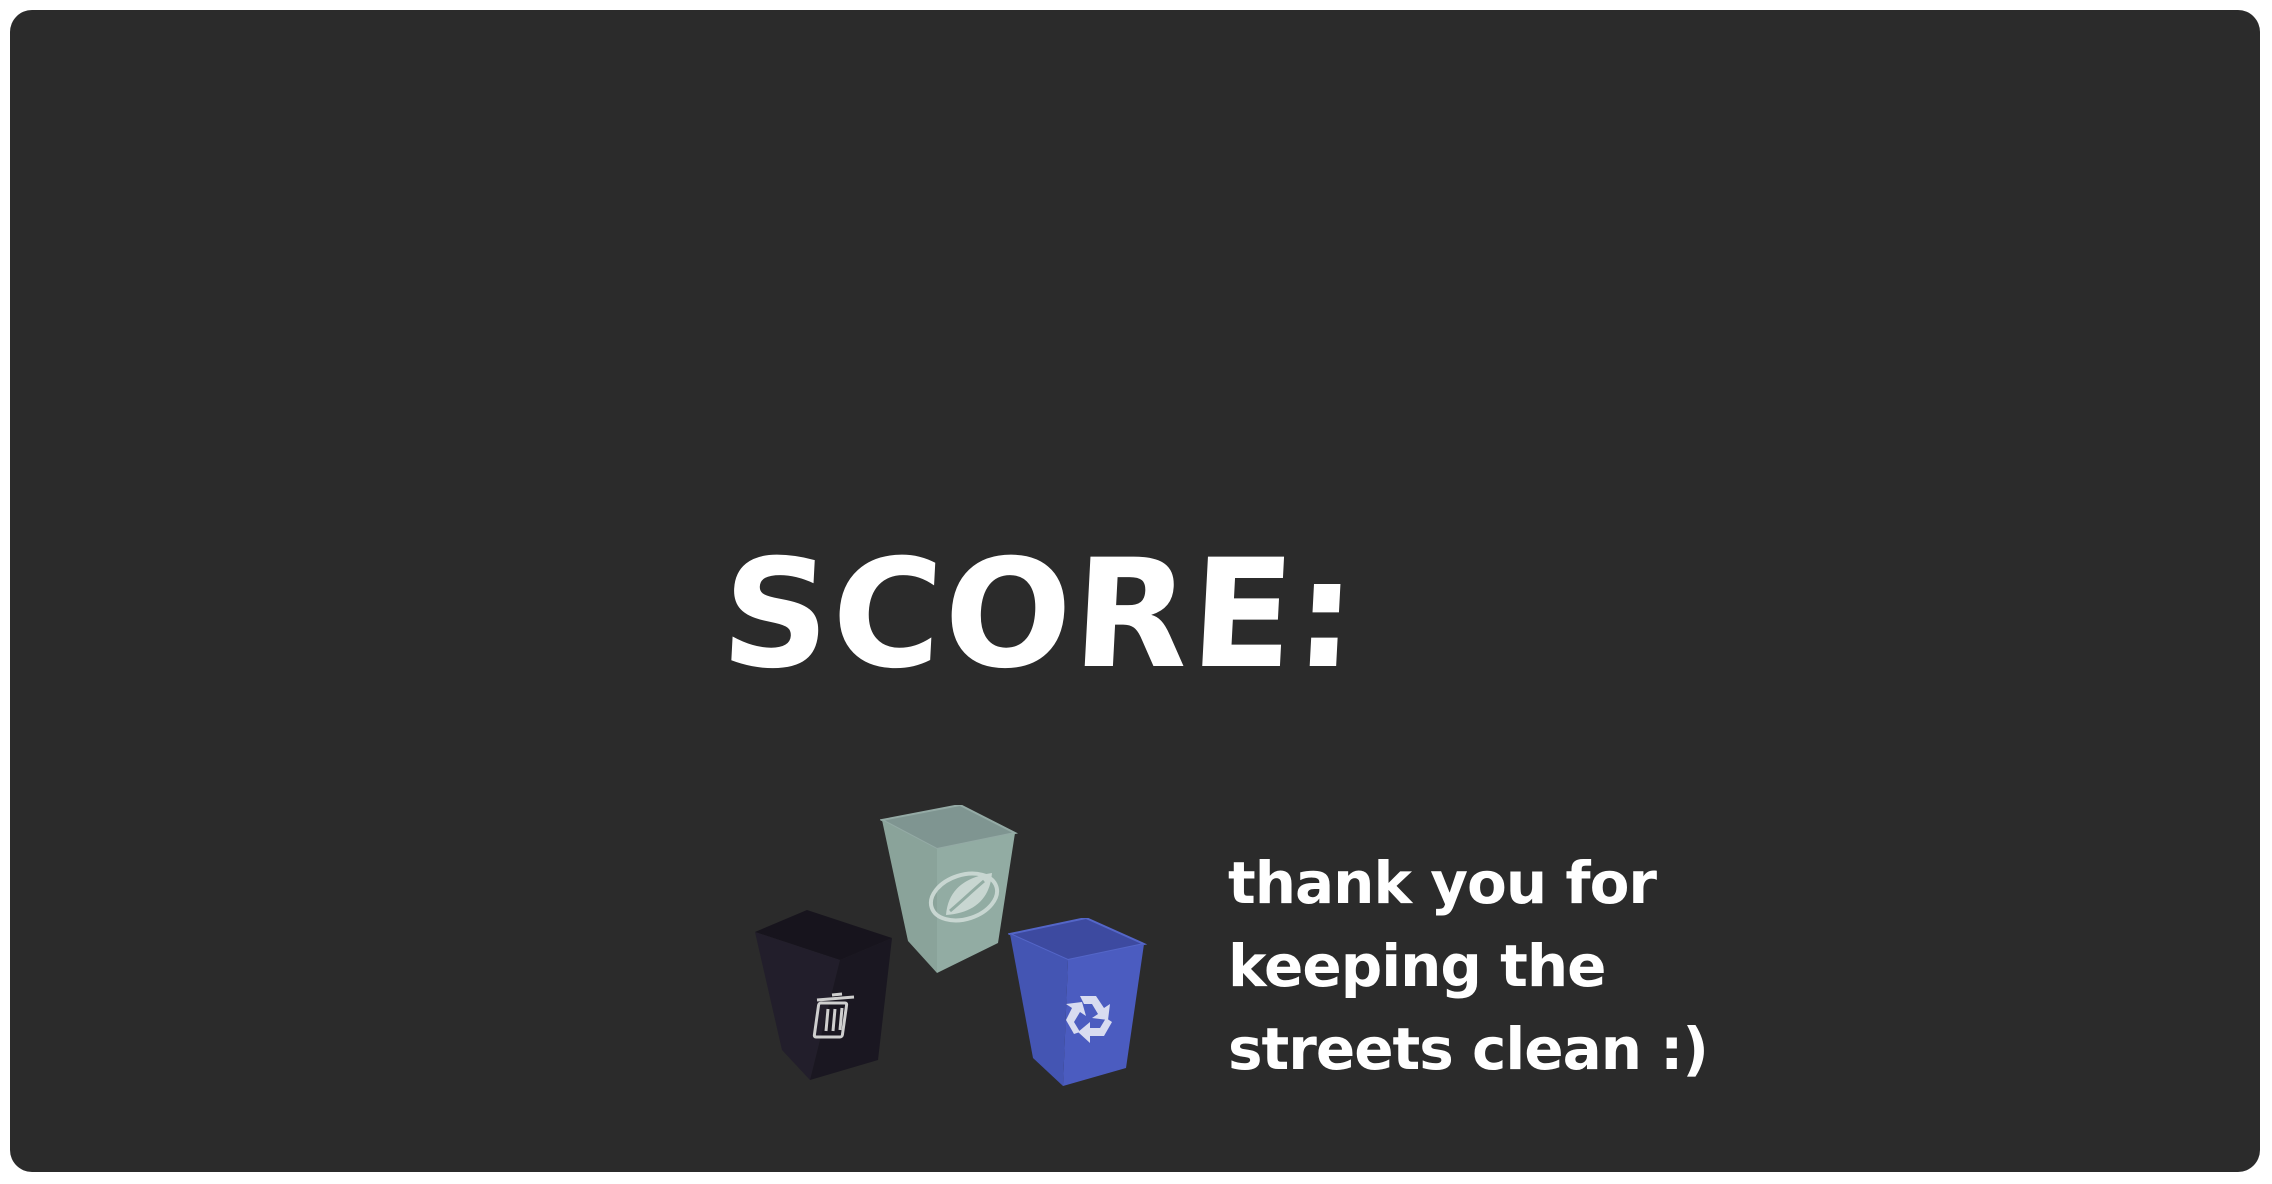 This screenshot has width=2272, height=1184. I want to click on score-label: SCORE:, so click(1040, 615).